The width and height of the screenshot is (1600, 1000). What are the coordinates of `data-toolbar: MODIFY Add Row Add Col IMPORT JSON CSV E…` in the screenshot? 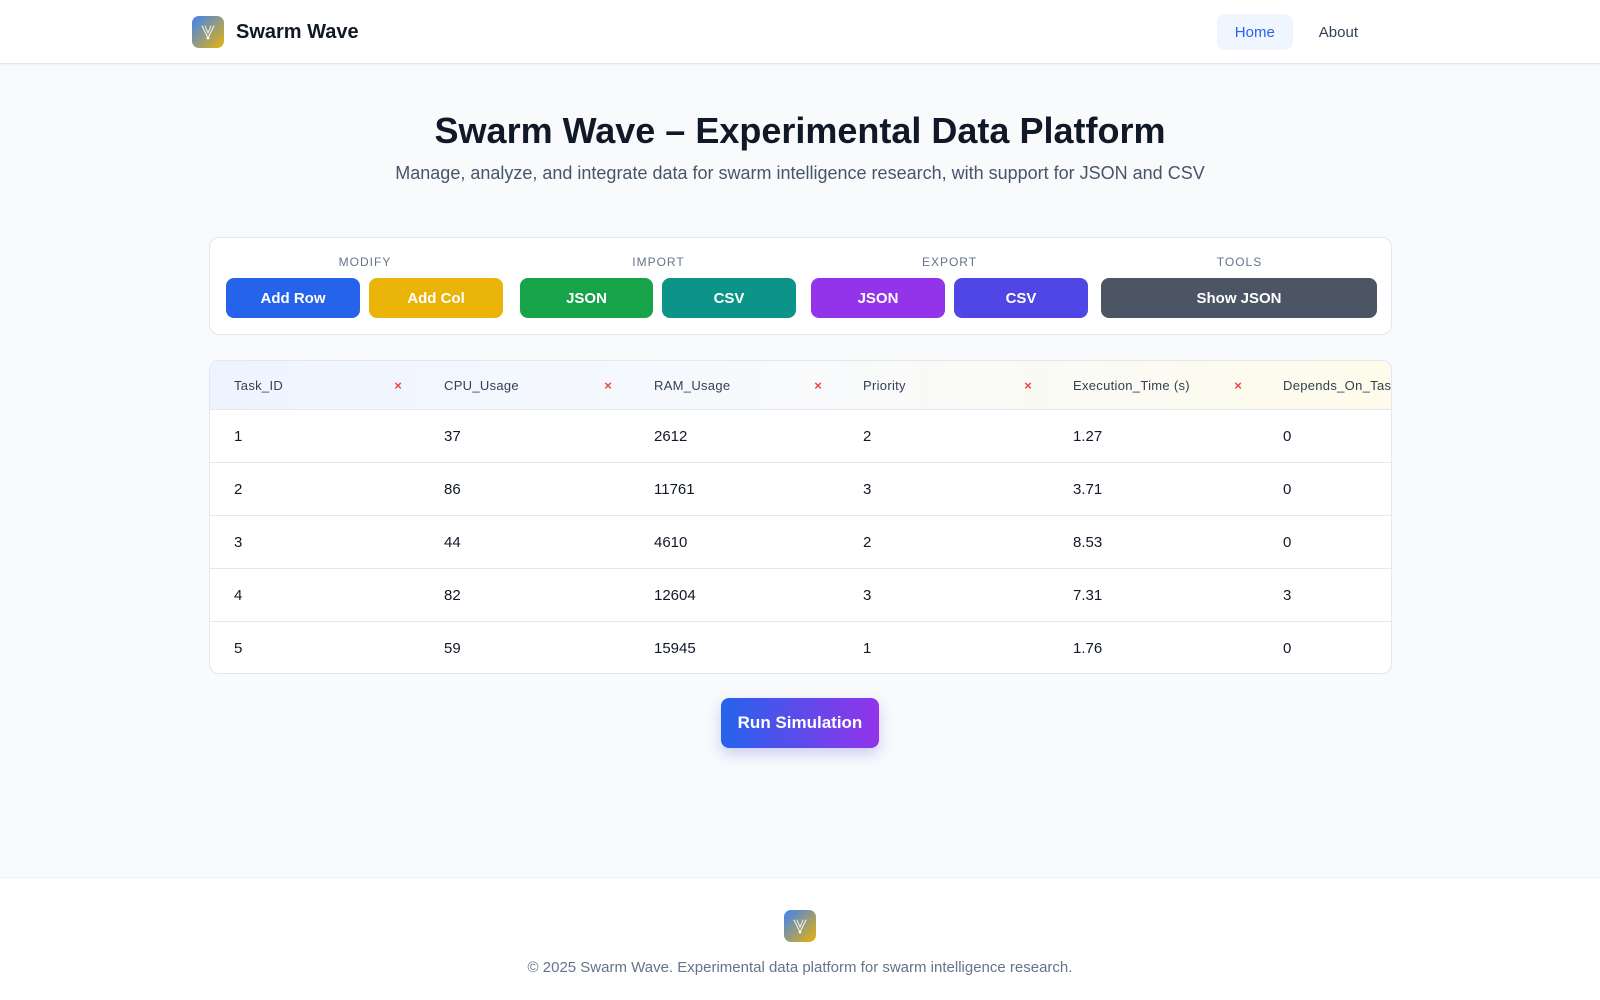 It's located at (800, 286).